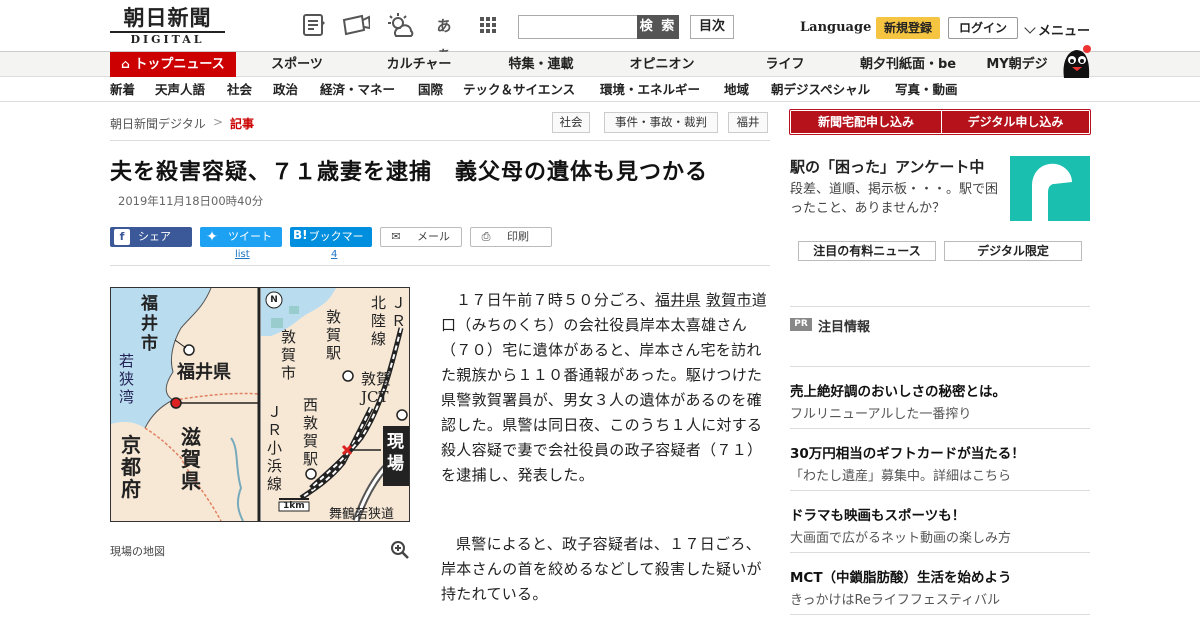 The image size is (1200, 630). Describe the element at coordinates (400, 550) in the screenshot. I see `zoom-icon` at that location.